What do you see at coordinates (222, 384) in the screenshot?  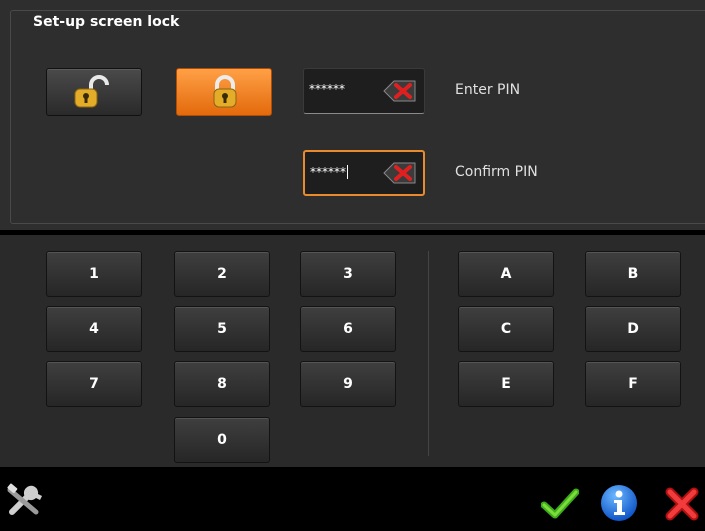 I see `key-8: 8` at bounding box center [222, 384].